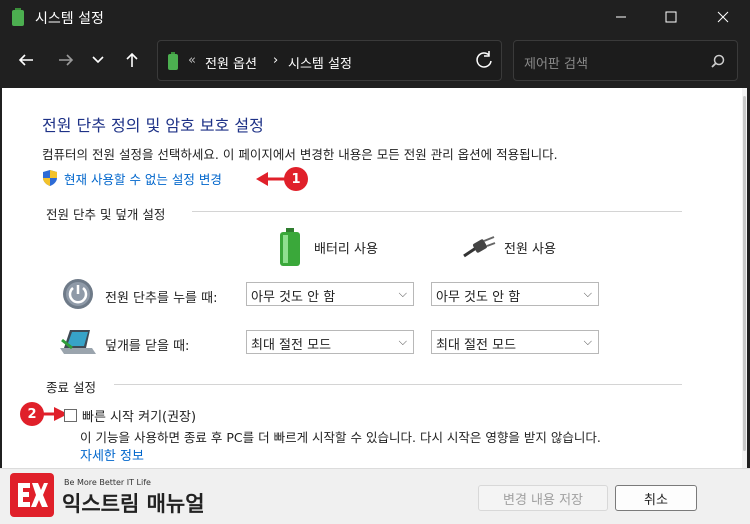 The height and width of the screenshot is (524, 750). I want to click on title-bar: 시스템 설정, so click(375, 17).